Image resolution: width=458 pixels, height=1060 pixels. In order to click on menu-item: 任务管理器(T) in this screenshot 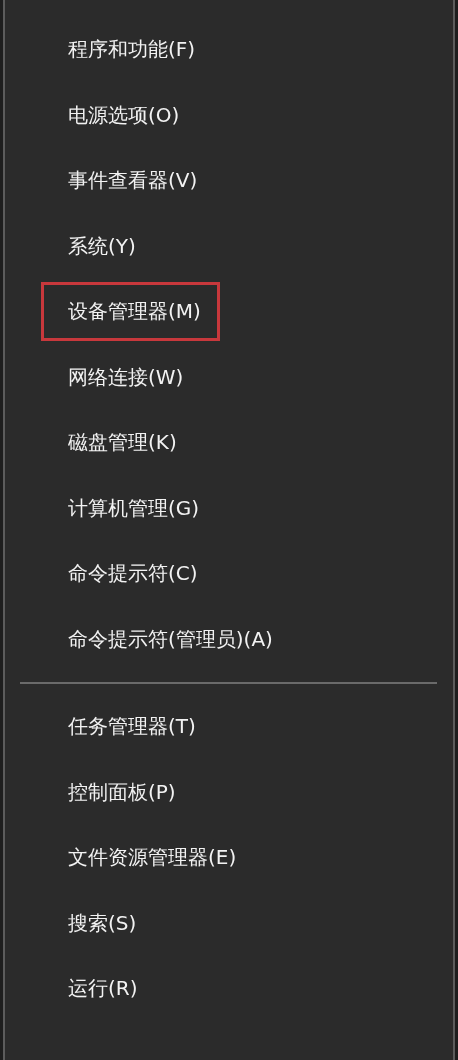, I will do `click(128, 727)`.